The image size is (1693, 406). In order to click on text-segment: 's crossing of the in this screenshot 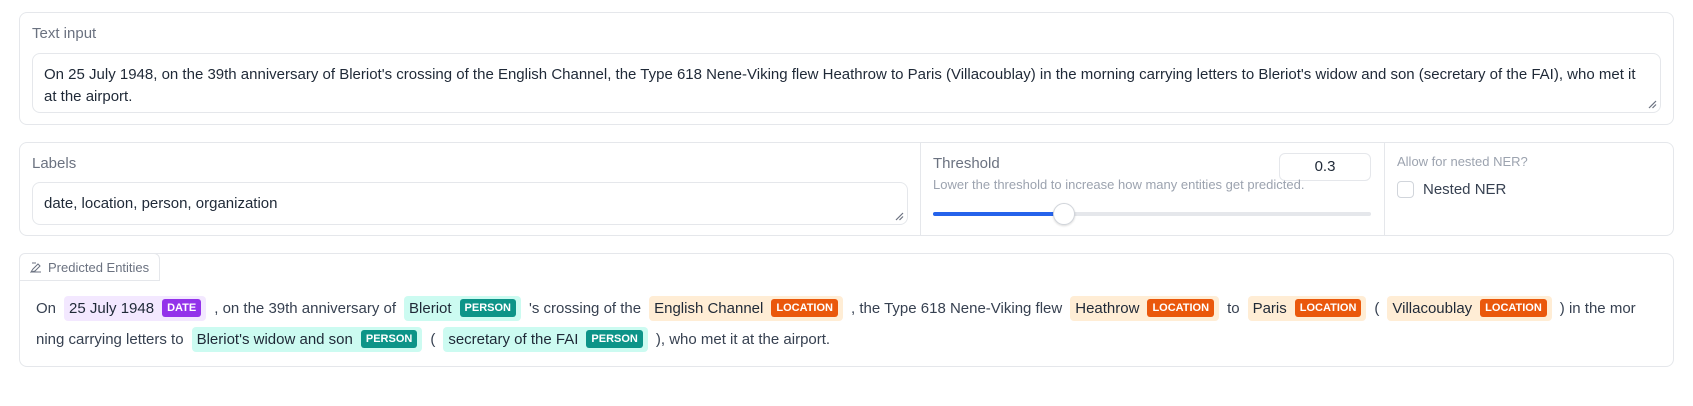, I will do `click(585, 308)`.